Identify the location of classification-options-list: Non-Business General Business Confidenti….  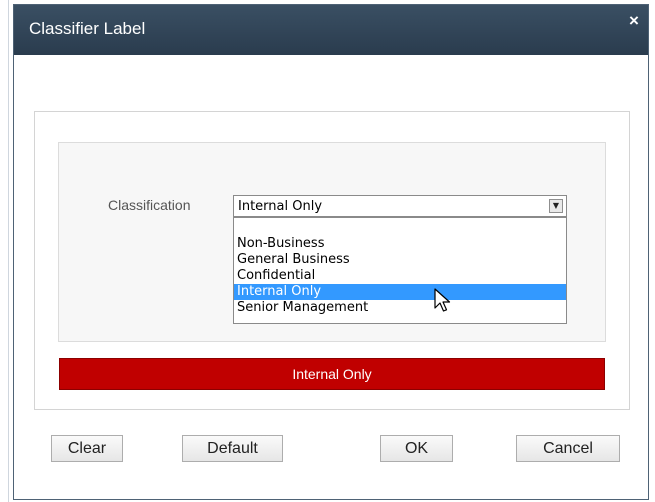
(400, 270).